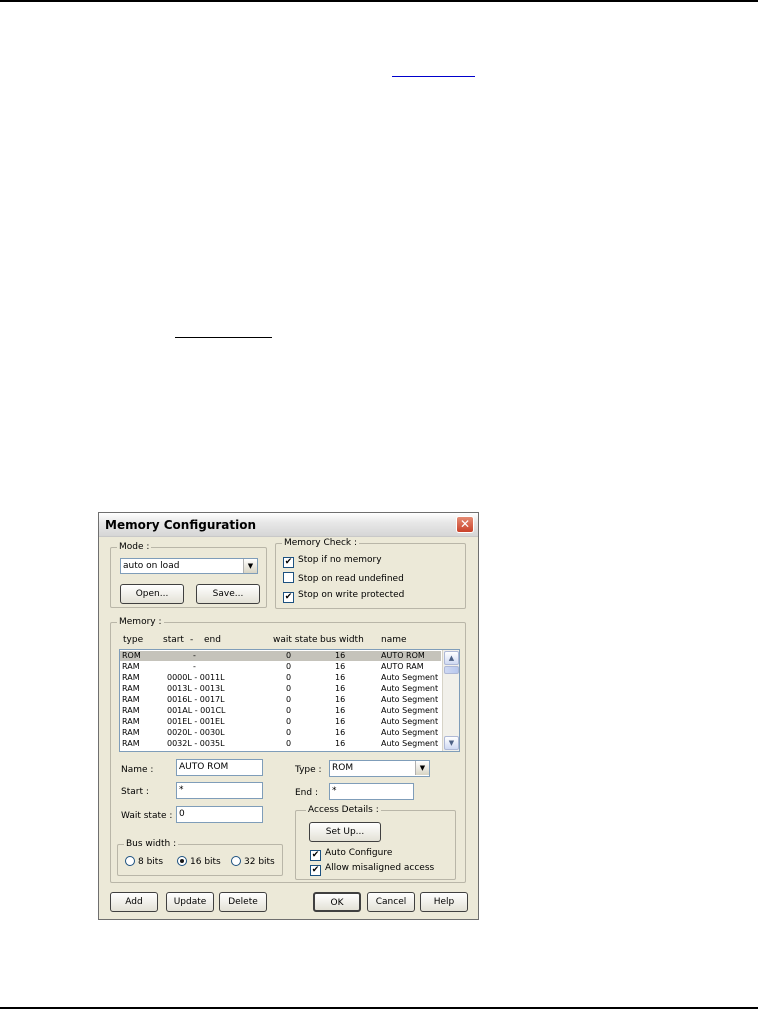  What do you see at coordinates (280, 700) in the screenshot?
I see `table-row: RAM 0016L - 0017L 0 16 Auto Segment` at bounding box center [280, 700].